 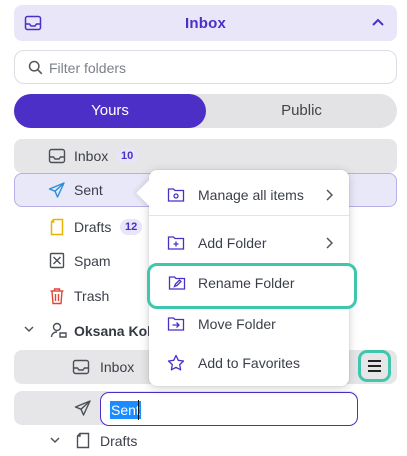 I want to click on menu-item-label: Add Folder, so click(x=232, y=243).